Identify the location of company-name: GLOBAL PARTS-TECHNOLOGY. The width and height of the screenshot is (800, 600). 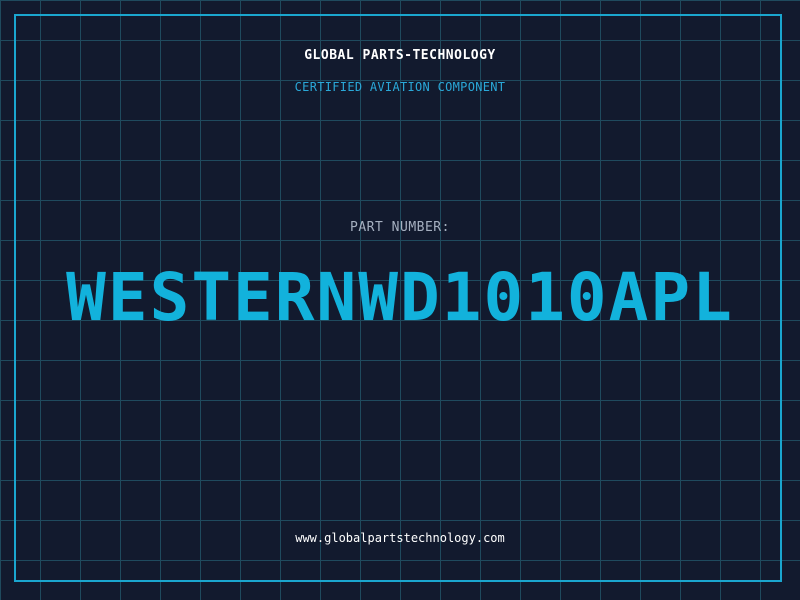
(400, 55).